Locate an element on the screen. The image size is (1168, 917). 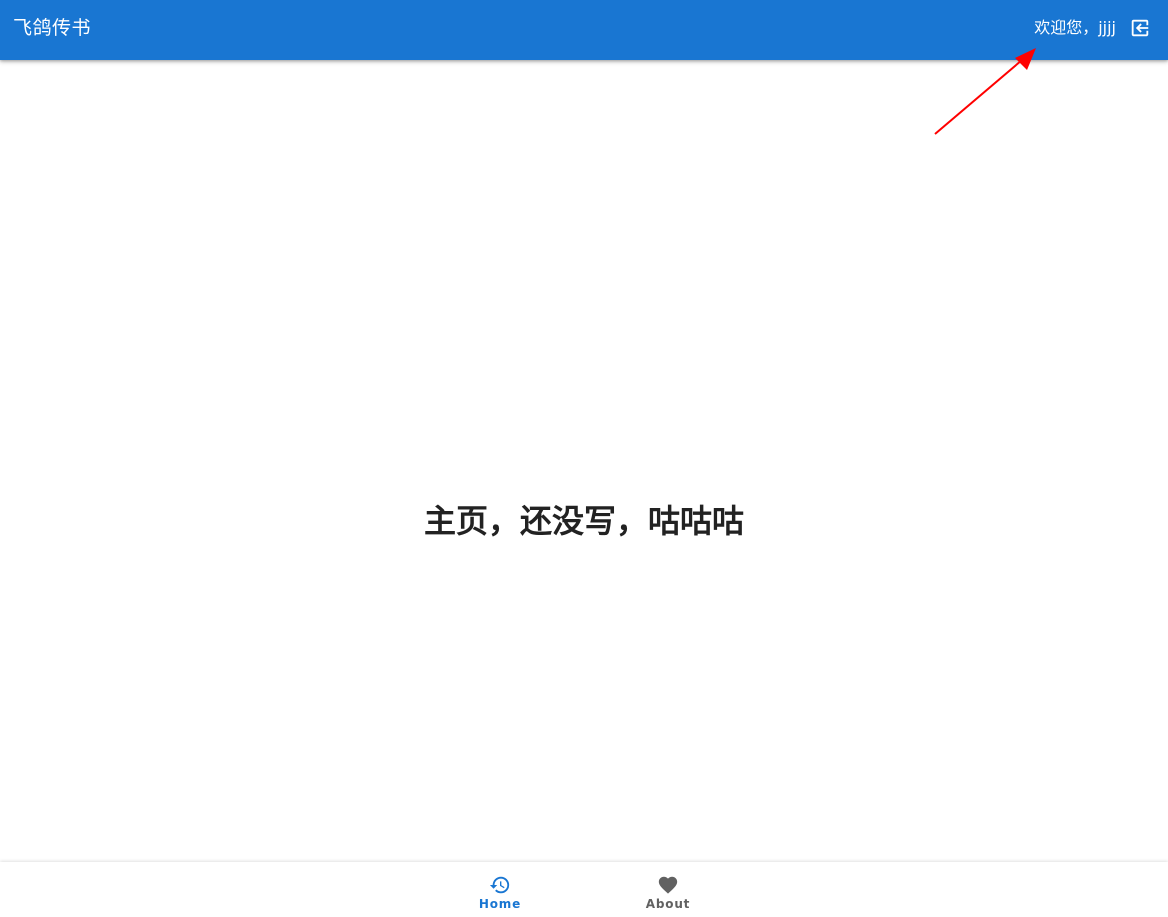
bottom-navigation: Home About is located at coordinates (584, 889).